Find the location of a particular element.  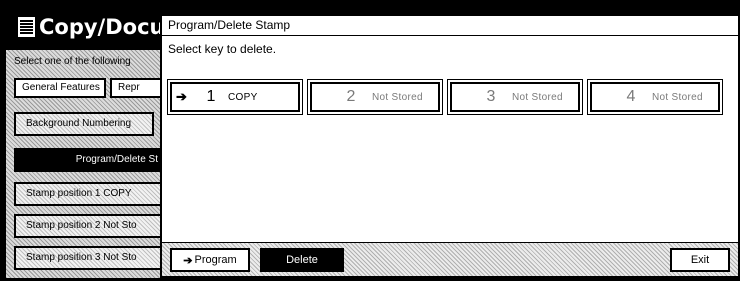

stamp-key-3: 3 Not Stored is located at coordinates (515, 97).